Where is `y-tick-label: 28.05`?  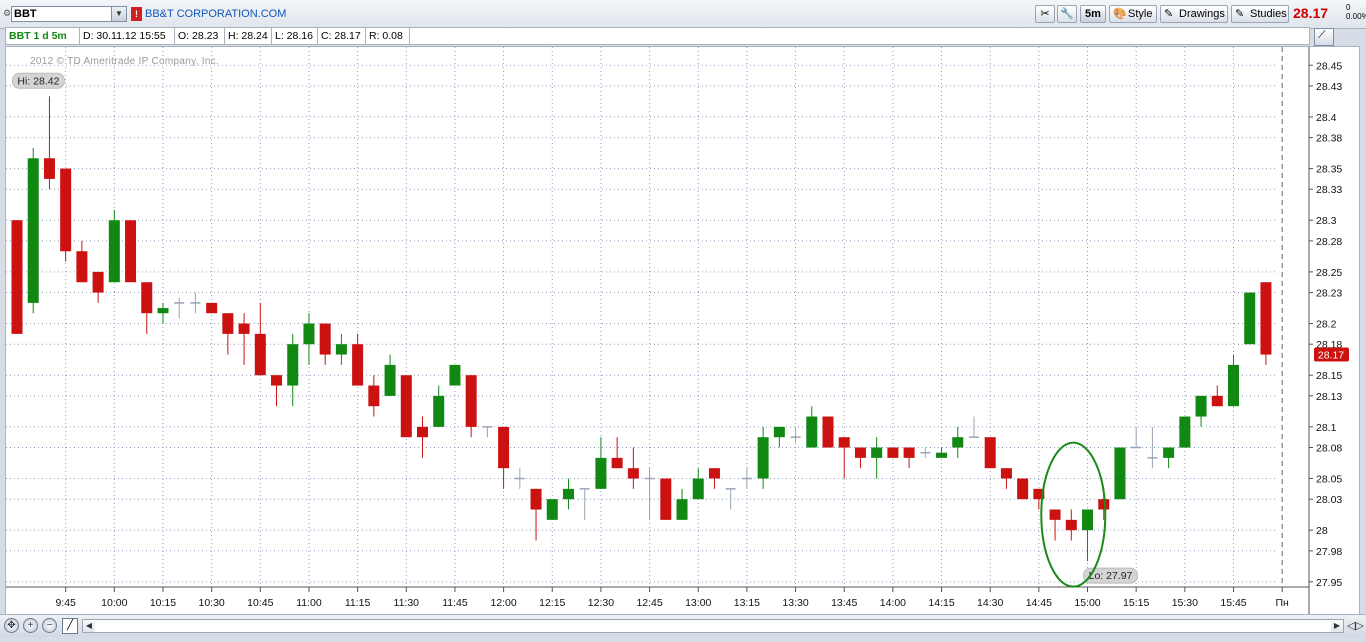
y-tick-label: 28.05 is located at coordinates (1329, 480).